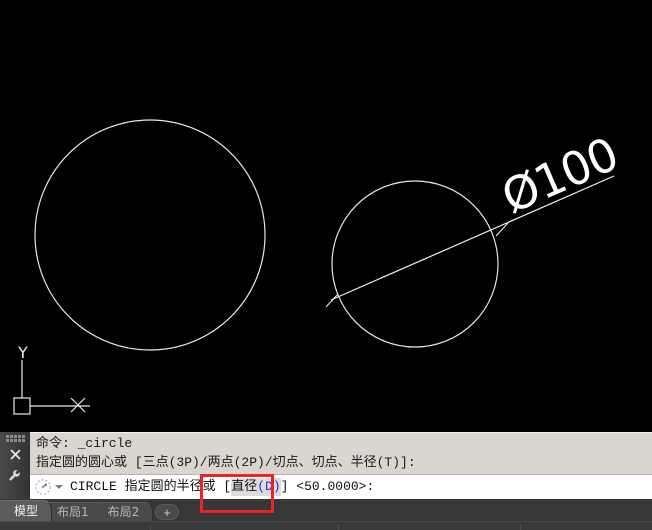  I want to click on layout-tab-bar: 模型 布局1 布局2 +, so click(326, 510).